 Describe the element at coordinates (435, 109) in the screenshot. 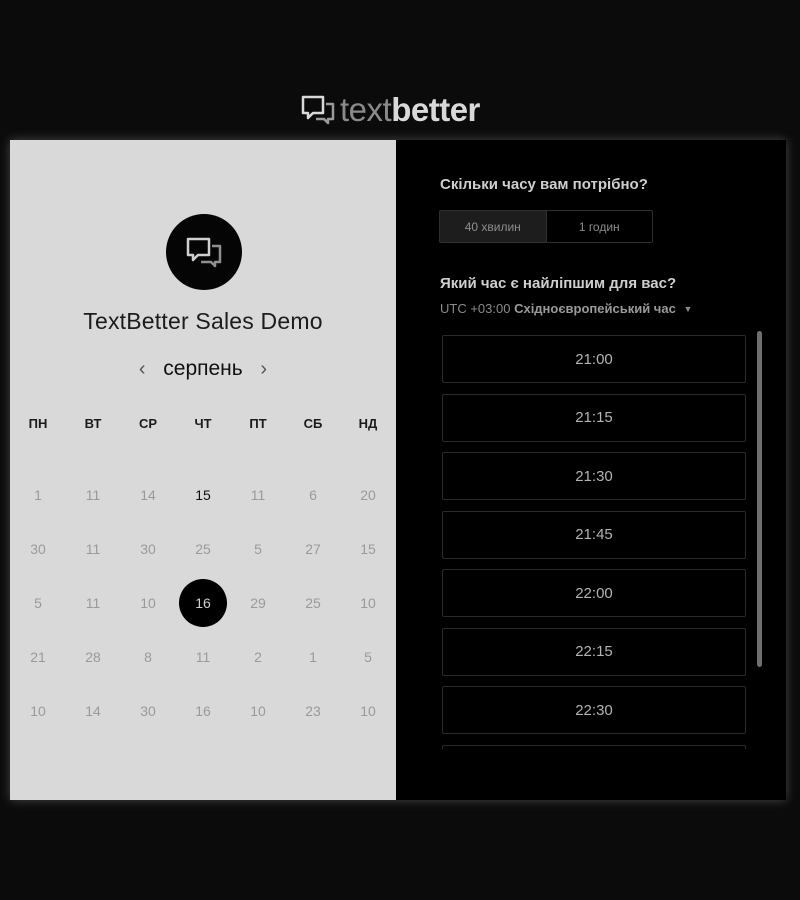

I see `logo-text-bold: better` at that location.